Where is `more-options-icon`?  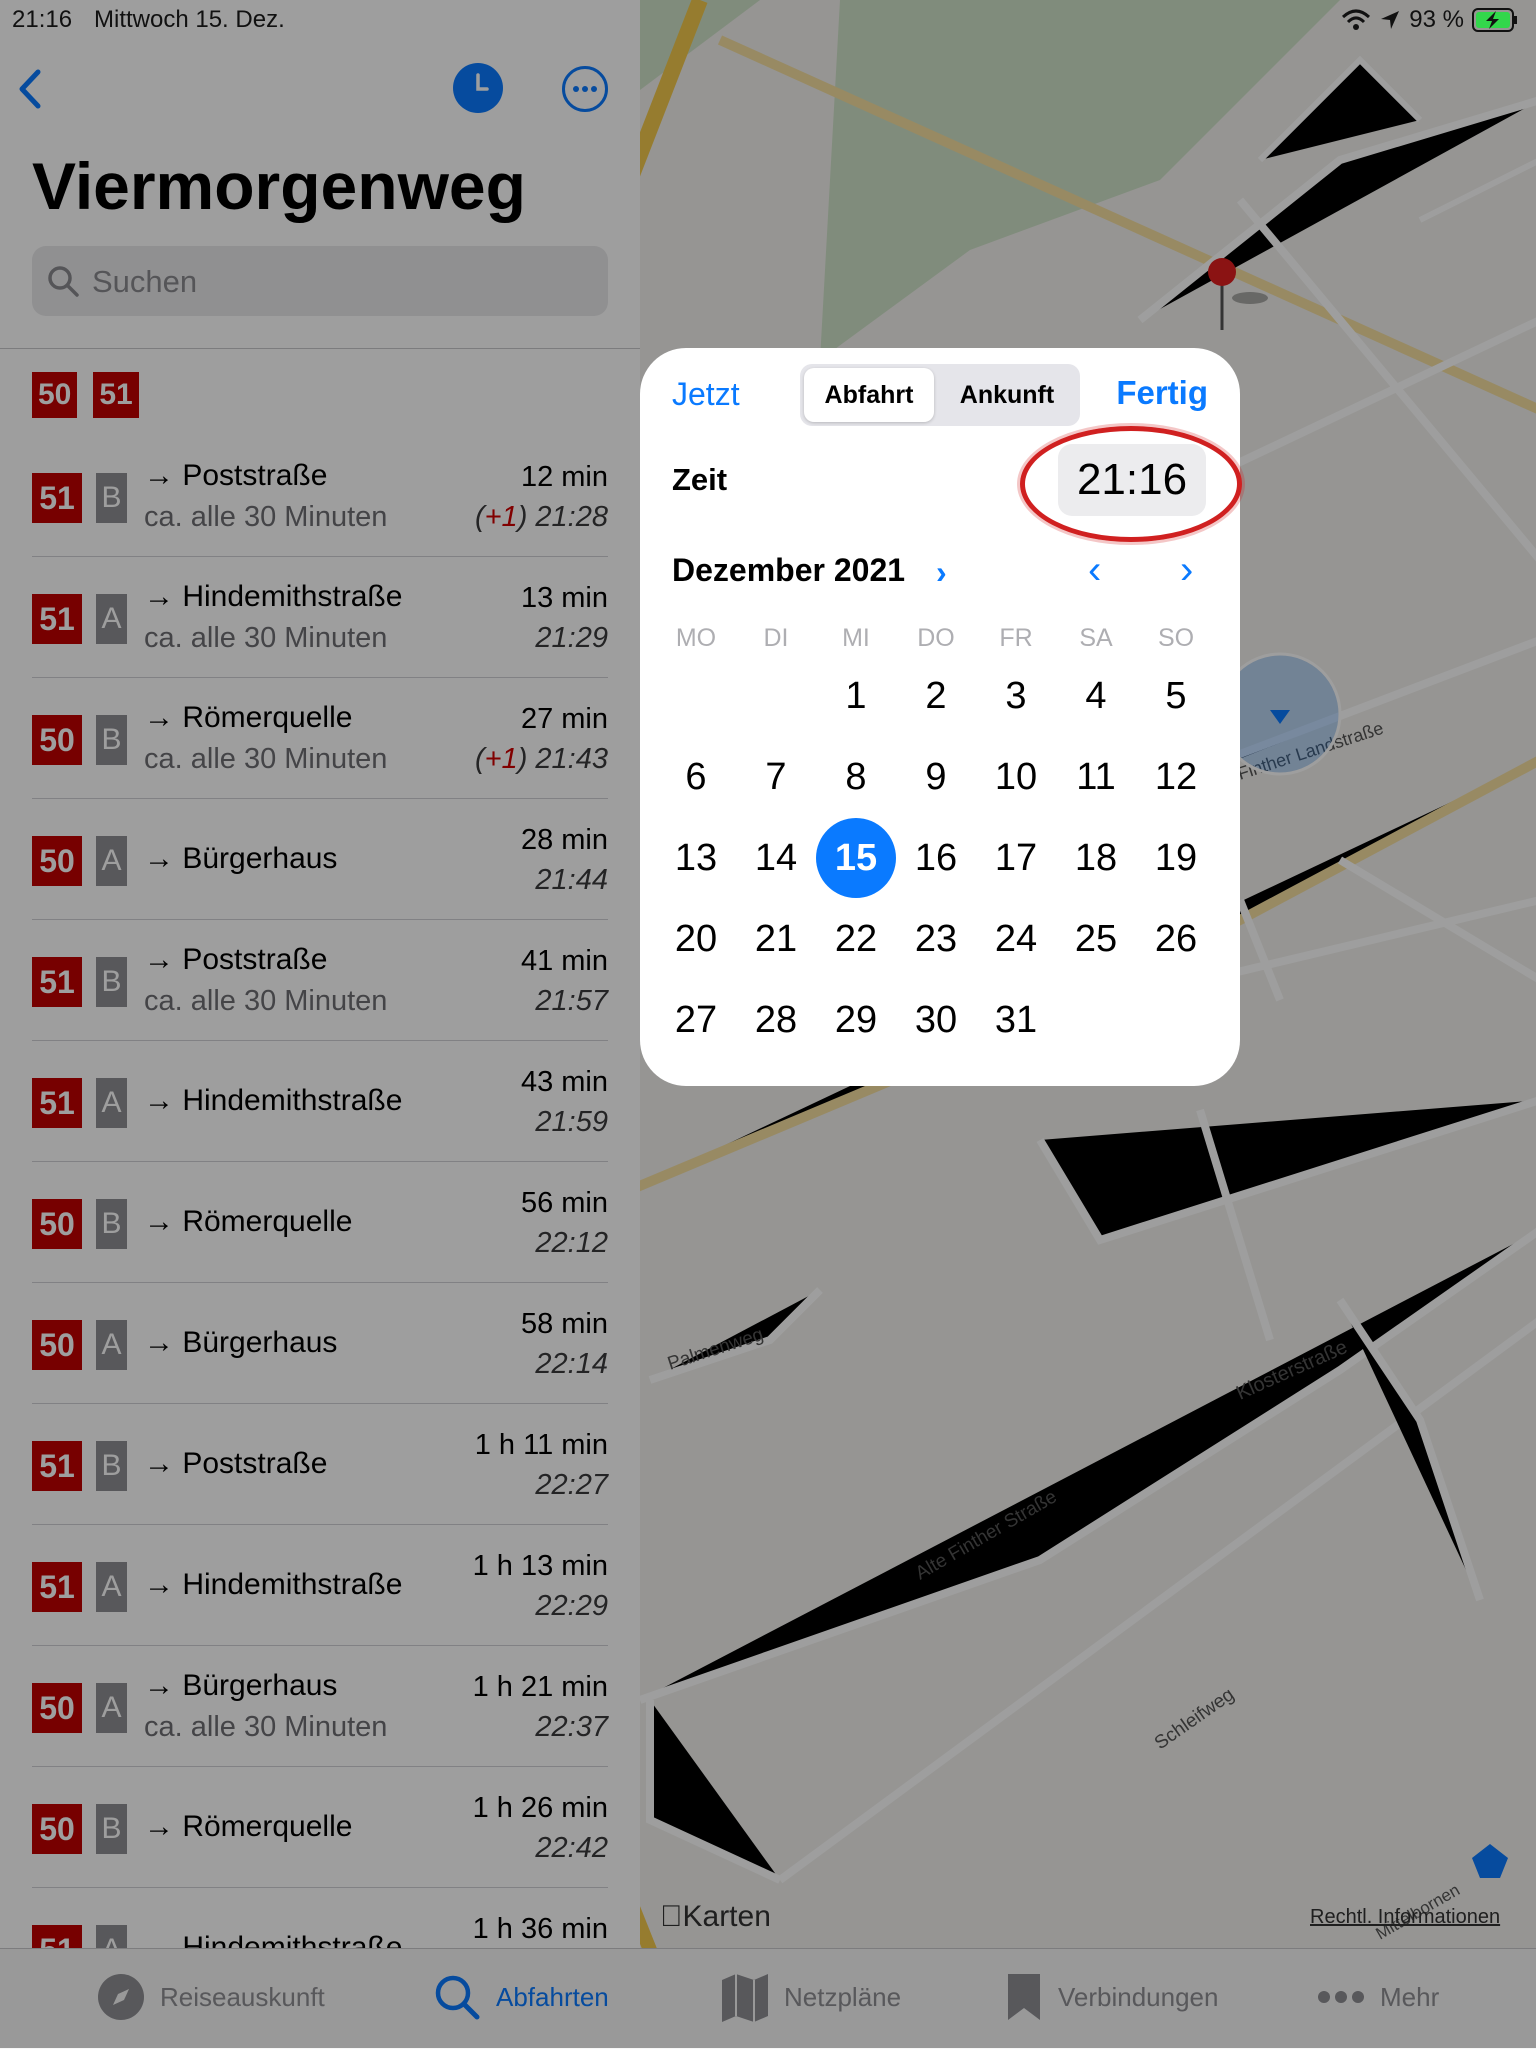
more-options-icon is located at coordinates (585, 89).